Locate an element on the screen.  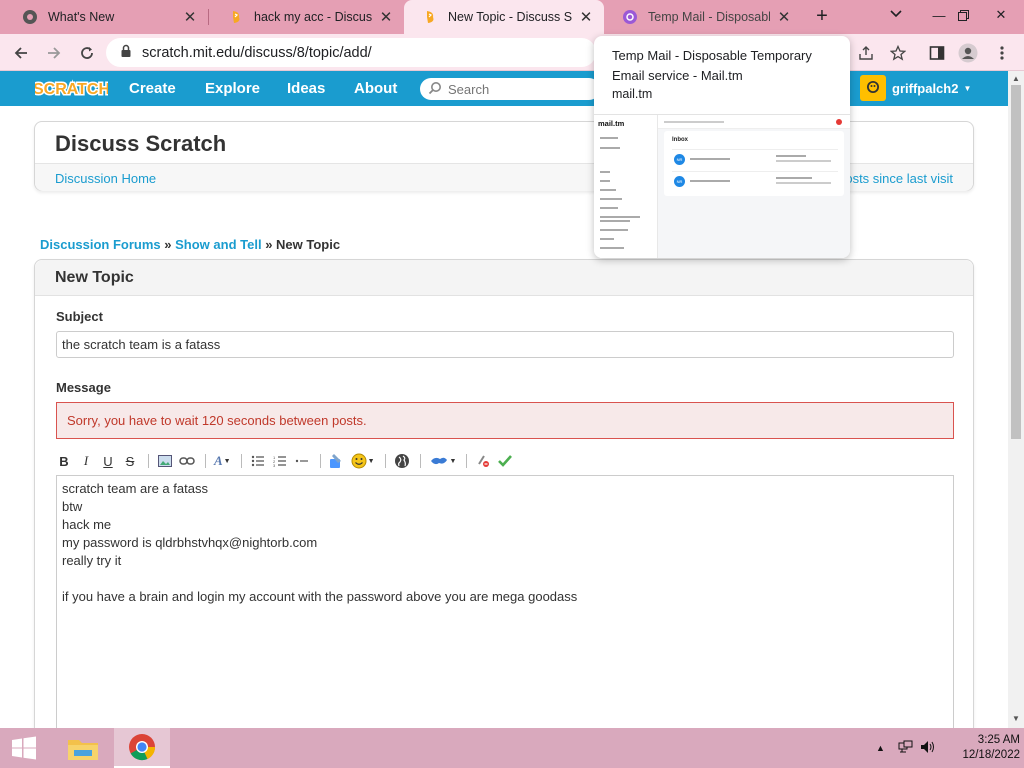
tab-title: hack my acc - Discuss Sc is located at coordinates (313, 17).